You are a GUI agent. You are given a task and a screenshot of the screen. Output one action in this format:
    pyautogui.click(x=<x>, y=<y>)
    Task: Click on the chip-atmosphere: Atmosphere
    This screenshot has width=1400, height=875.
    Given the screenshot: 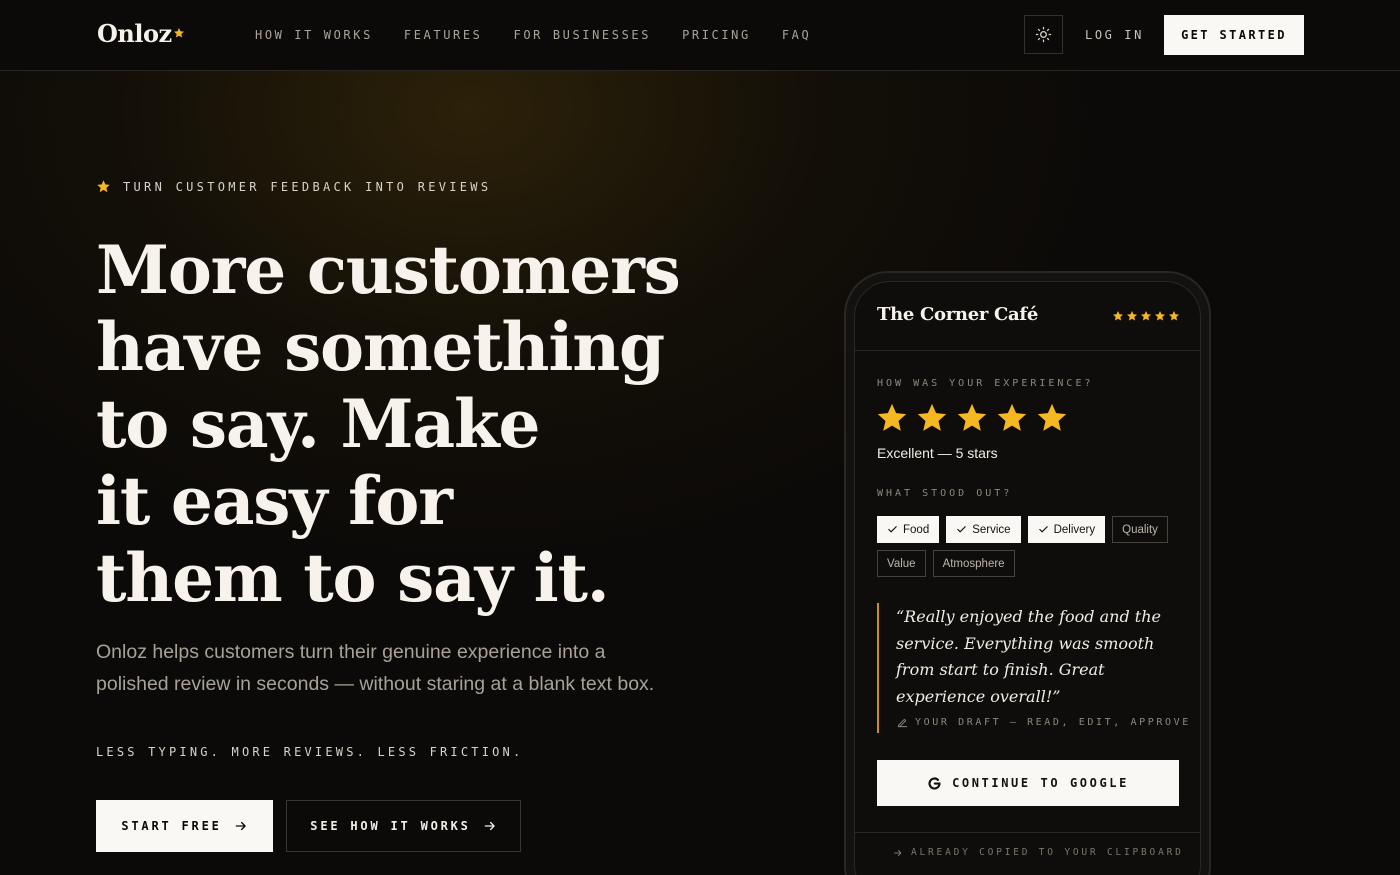 What is the action you would take?
    pyautogui.click(x=973, y=563)
    